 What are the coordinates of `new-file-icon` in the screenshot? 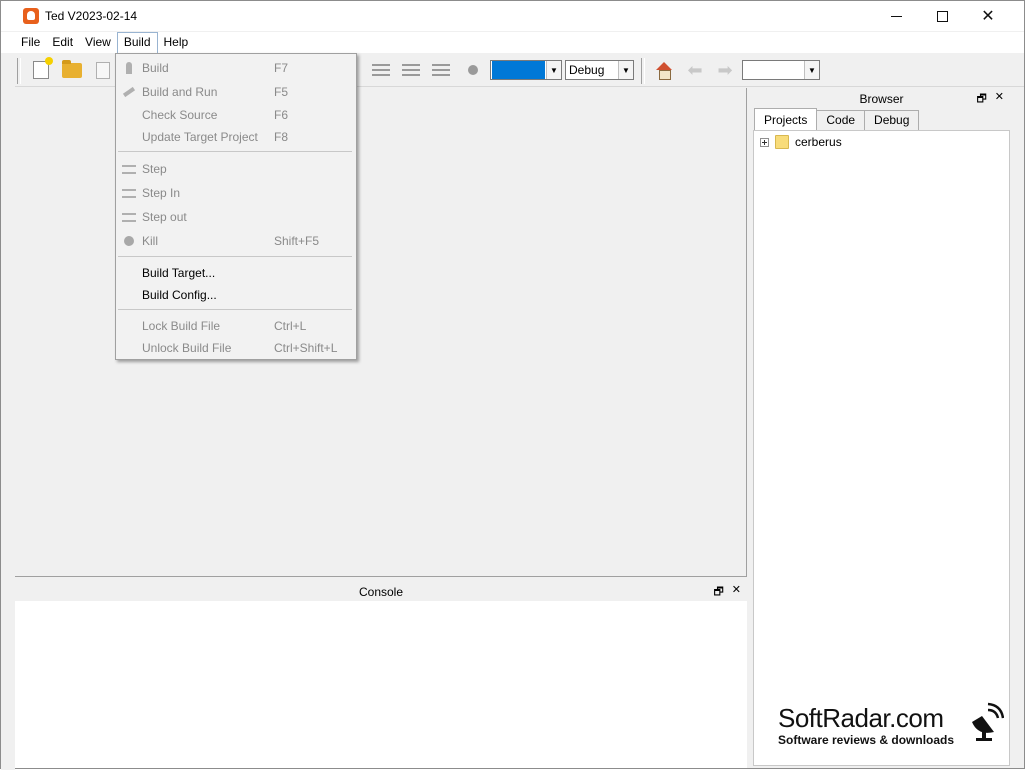 It's located at (43, 68).